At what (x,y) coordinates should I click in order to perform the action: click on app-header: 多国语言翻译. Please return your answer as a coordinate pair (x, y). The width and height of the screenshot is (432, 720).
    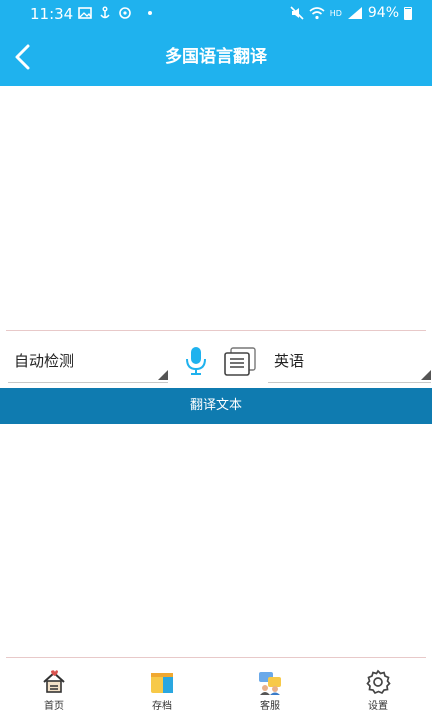
    Looking at the image, I should click on (216, 57).